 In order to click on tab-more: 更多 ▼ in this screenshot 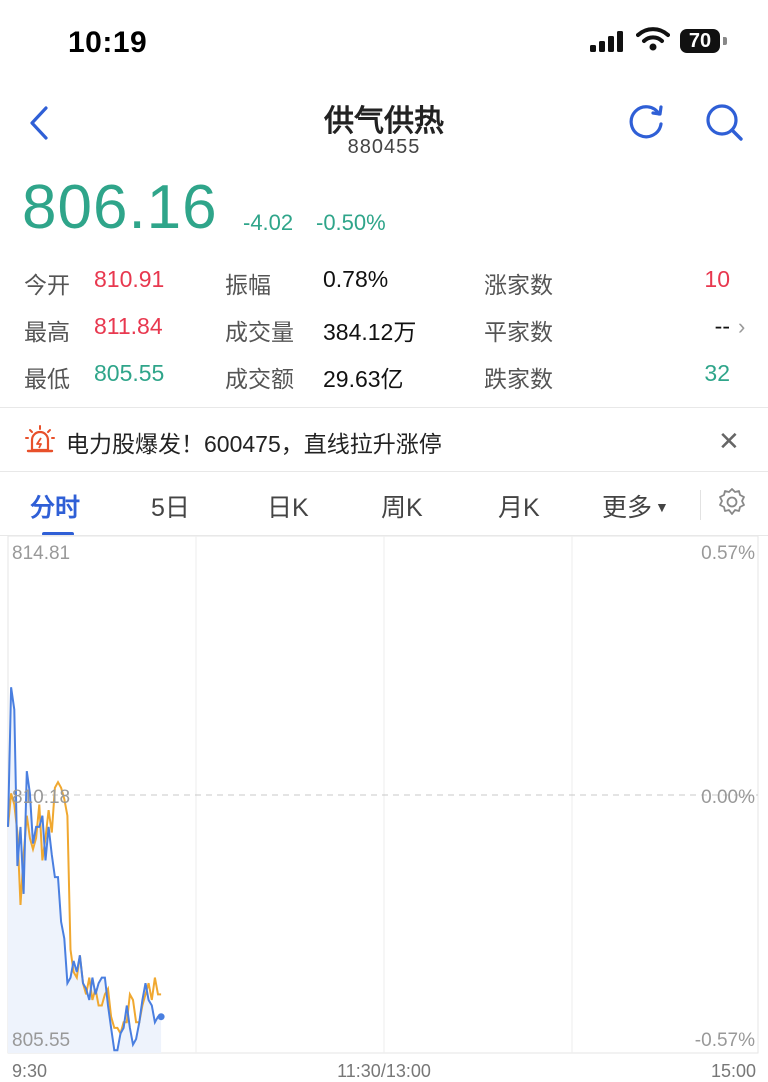, I will do `click(635, 506)`.